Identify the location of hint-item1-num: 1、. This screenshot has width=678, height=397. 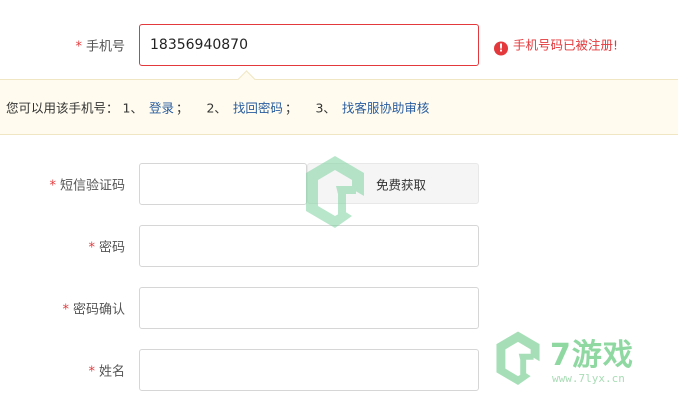
(132, 108).